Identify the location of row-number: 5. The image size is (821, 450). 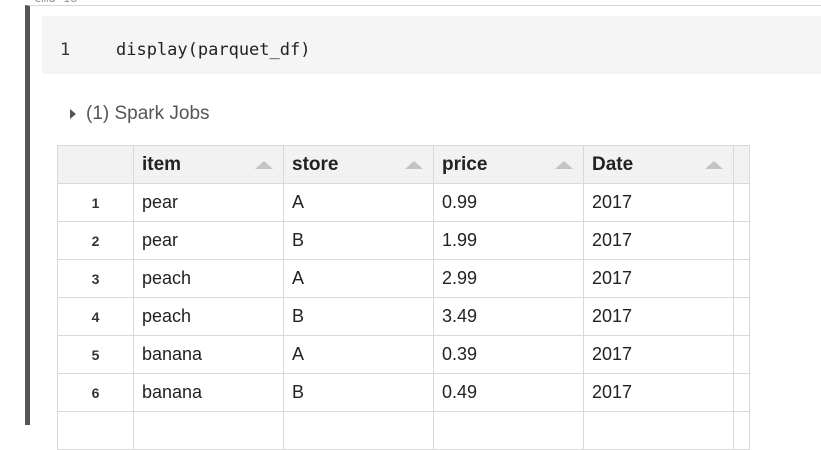
(95, 354).